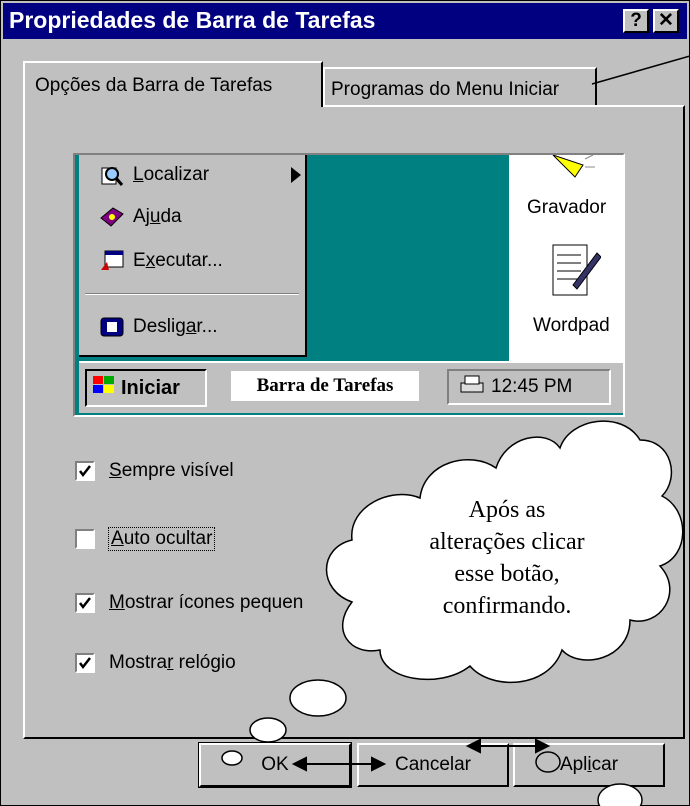 Image resolution: width=690 pixels, height=806 pixels. What do you see at coordinates (567, 207) in the screenshot?
I see `desktop-icon-label: Gravador` at bounding box center [567, 207].